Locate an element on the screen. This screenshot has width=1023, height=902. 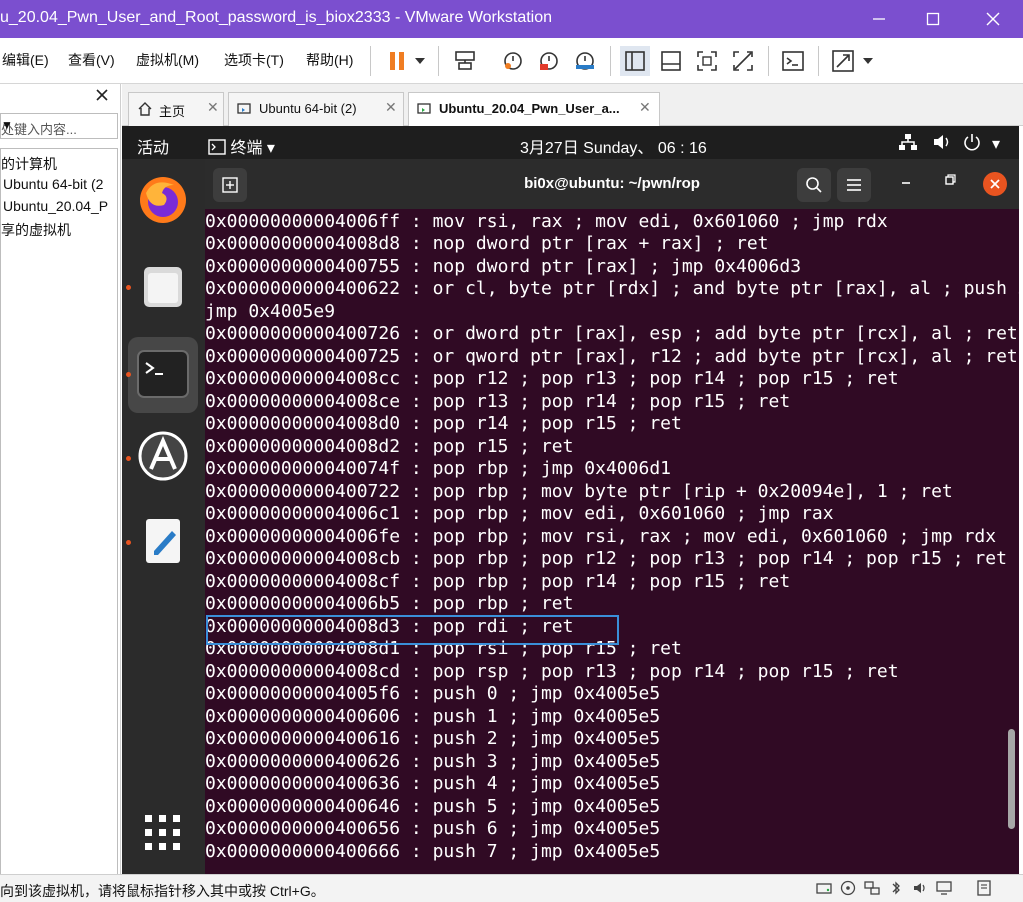
terminal-scrollbar is located at coordinates (1011, 779).